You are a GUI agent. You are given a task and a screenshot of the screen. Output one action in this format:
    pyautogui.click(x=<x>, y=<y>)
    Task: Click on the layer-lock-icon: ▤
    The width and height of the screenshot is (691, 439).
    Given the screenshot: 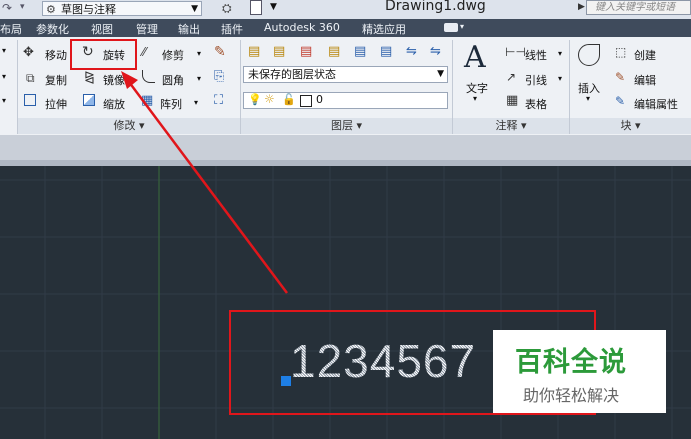 What is the action you would take?
    pyautogui.click(x=386, y=51)
    